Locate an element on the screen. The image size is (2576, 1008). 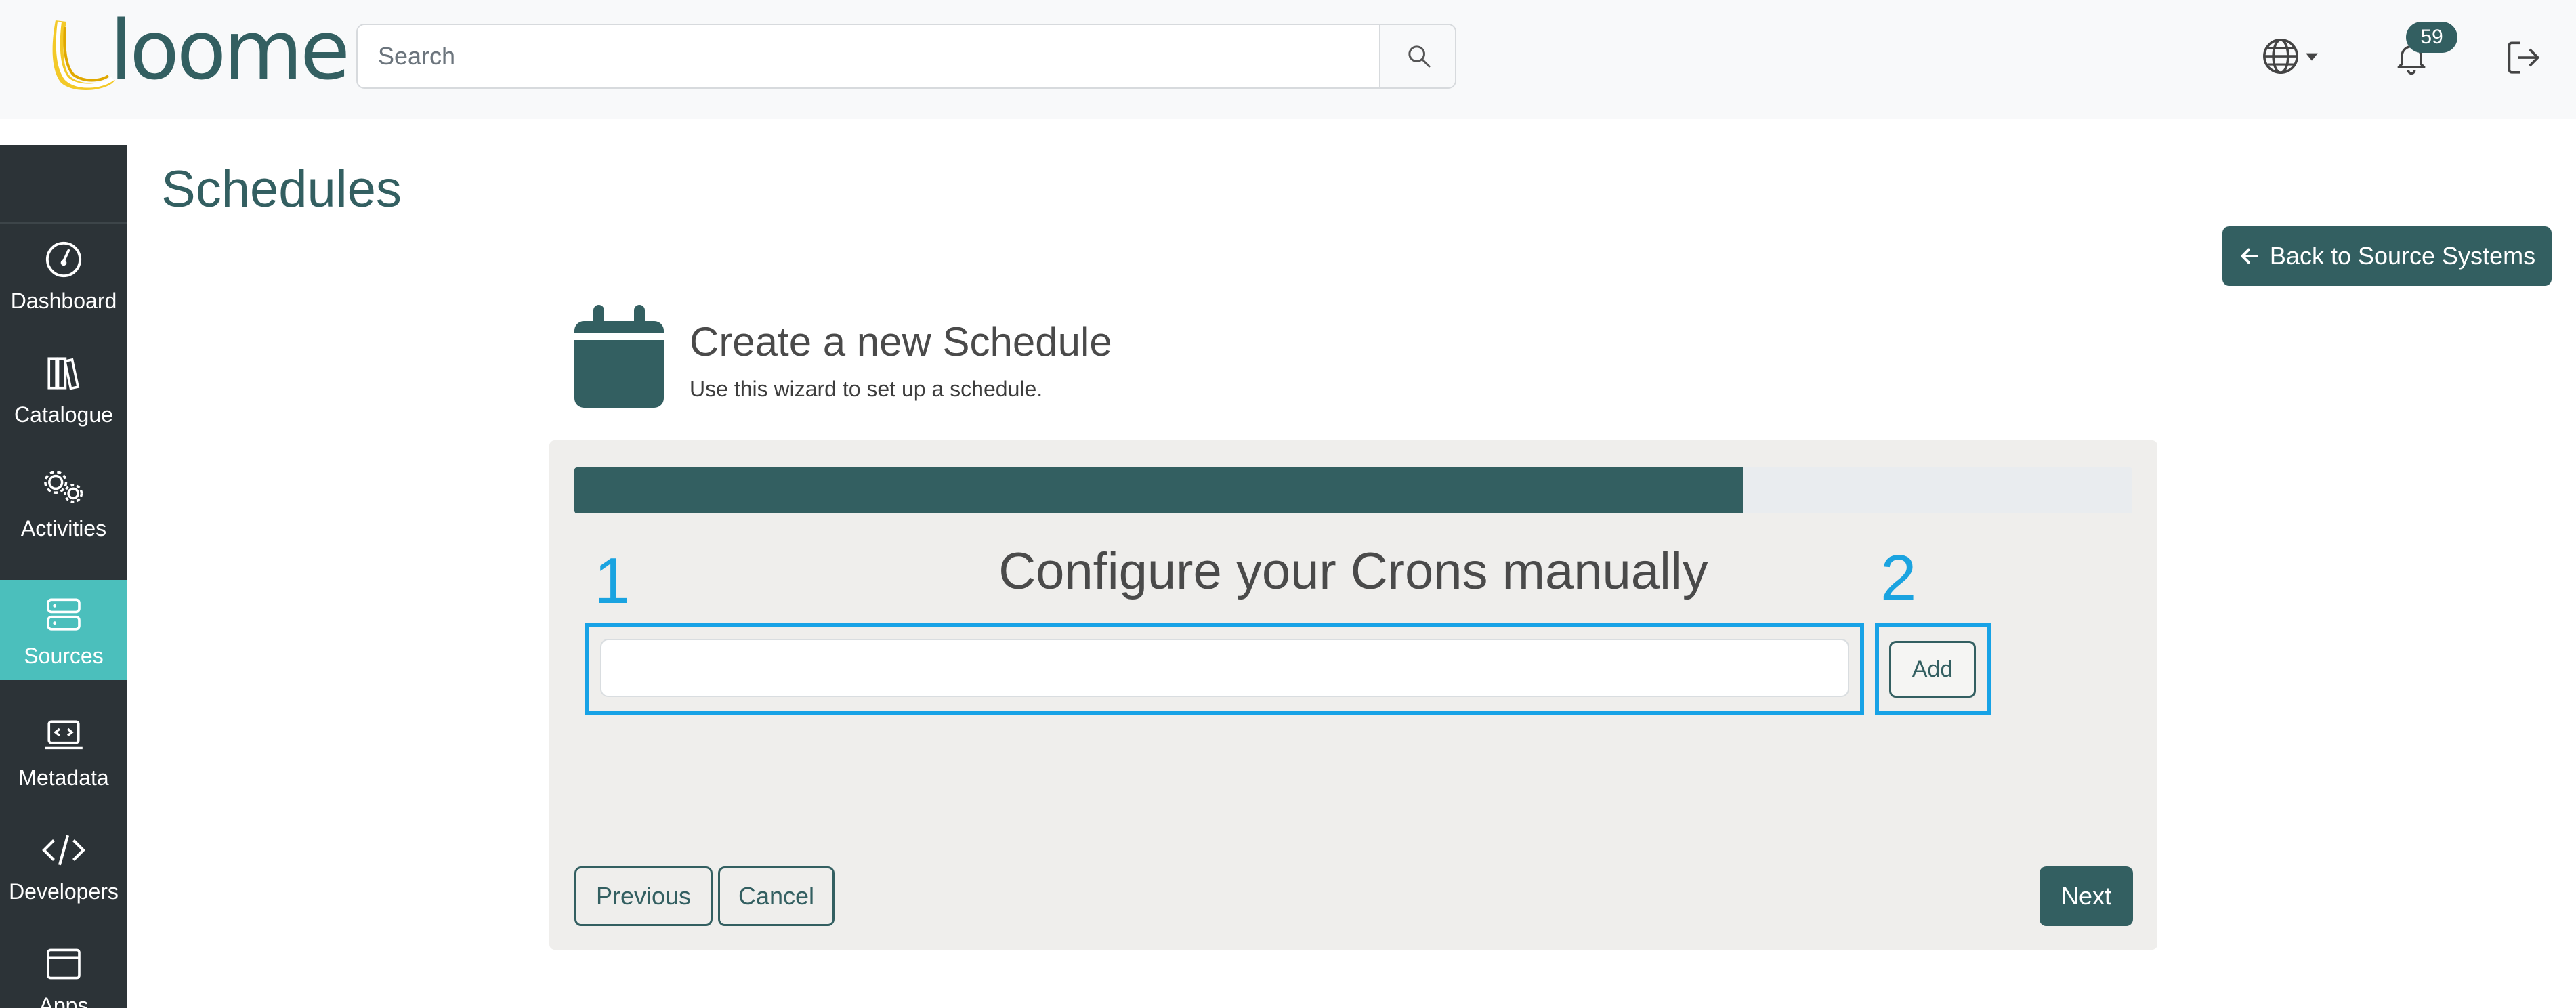
search-bar is located at coordinates (906, 56).